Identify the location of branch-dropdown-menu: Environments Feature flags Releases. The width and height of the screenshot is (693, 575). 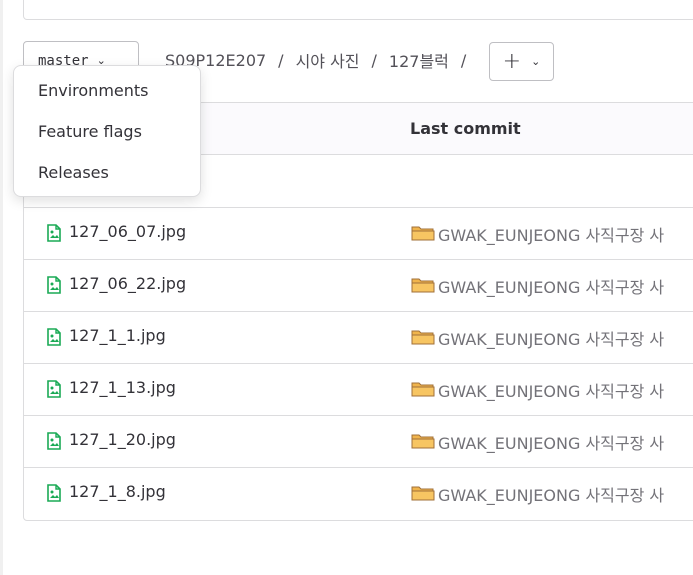
(107, 131).